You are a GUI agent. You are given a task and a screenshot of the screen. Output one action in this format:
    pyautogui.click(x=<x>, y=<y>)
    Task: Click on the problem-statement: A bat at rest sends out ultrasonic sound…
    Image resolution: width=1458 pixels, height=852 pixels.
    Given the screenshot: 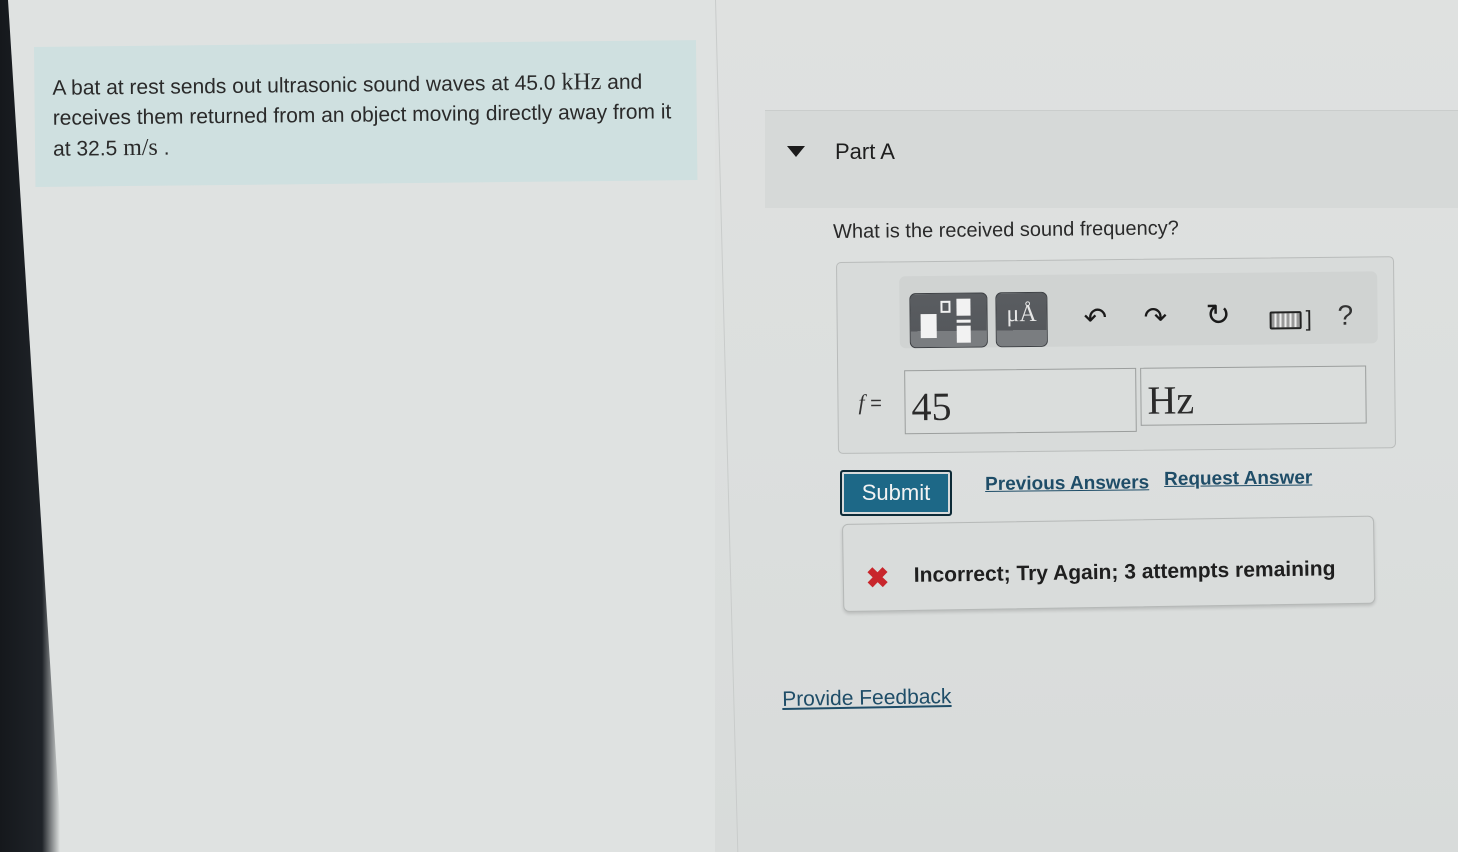 What is the action you would take?
    pyautogui.click(x=366, y=113)
    